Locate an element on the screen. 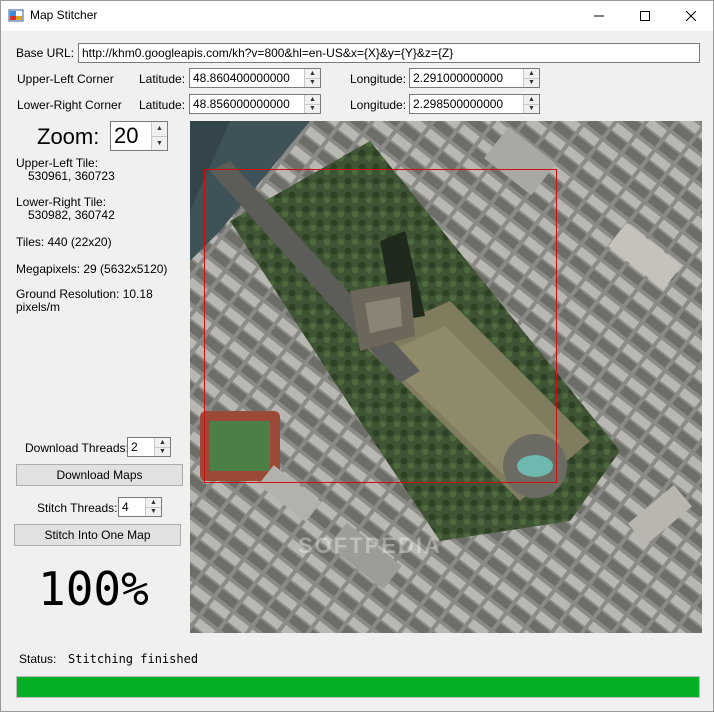  stitch-threads-label: Stitch Threads: is located at coordinates (77, 508).